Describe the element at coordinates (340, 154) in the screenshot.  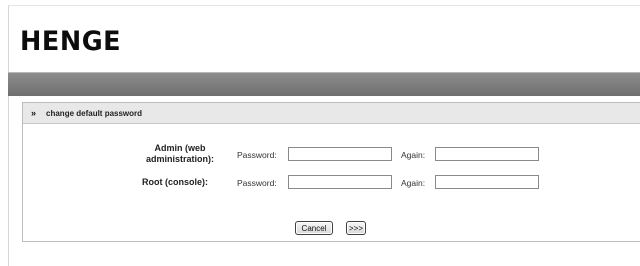
I see `admin-password-input` at that location.